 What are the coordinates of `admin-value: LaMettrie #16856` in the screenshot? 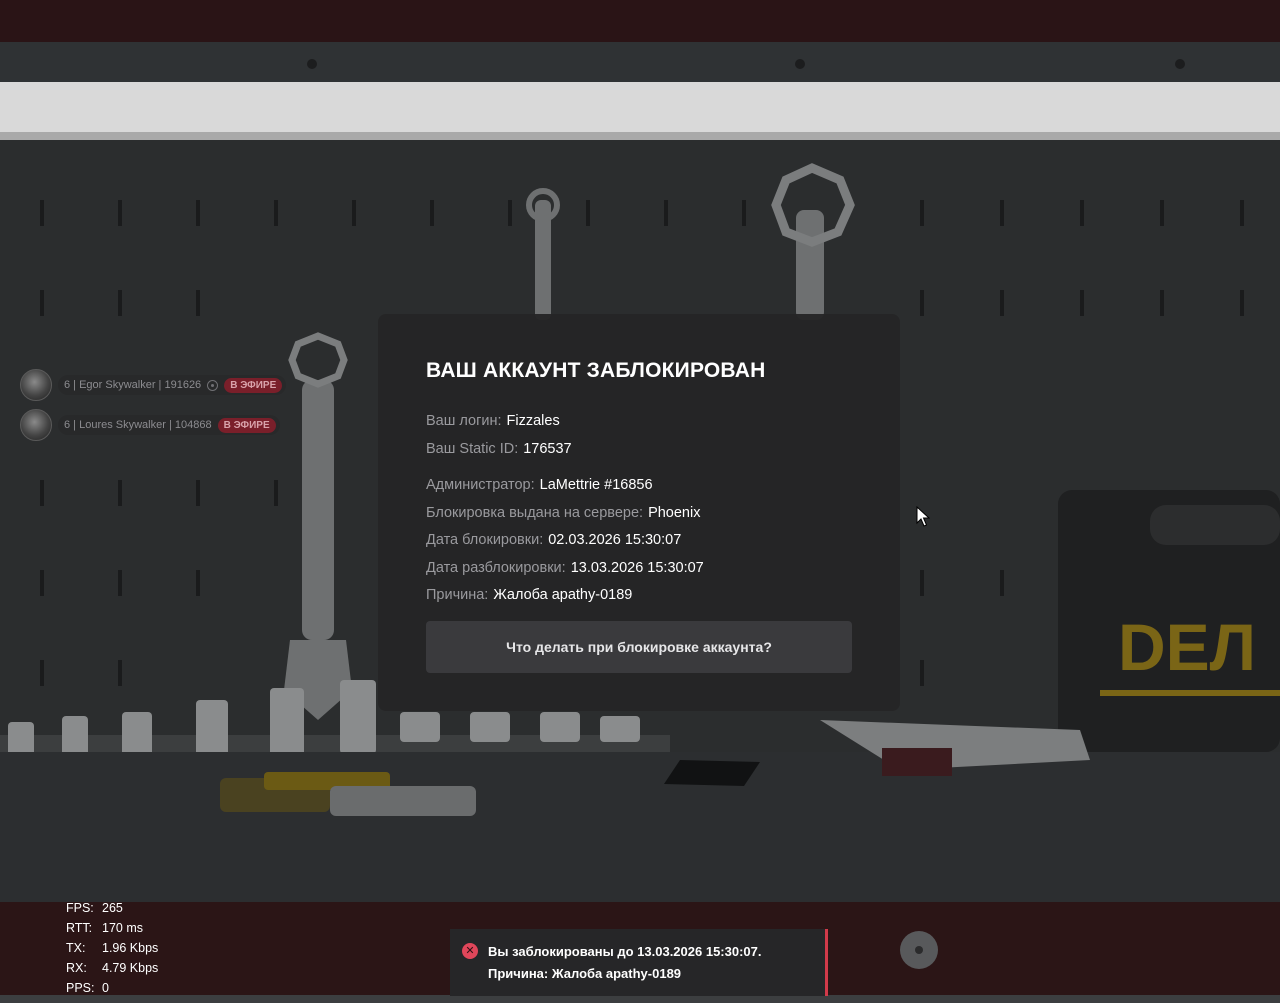 It's located at (596, 485).